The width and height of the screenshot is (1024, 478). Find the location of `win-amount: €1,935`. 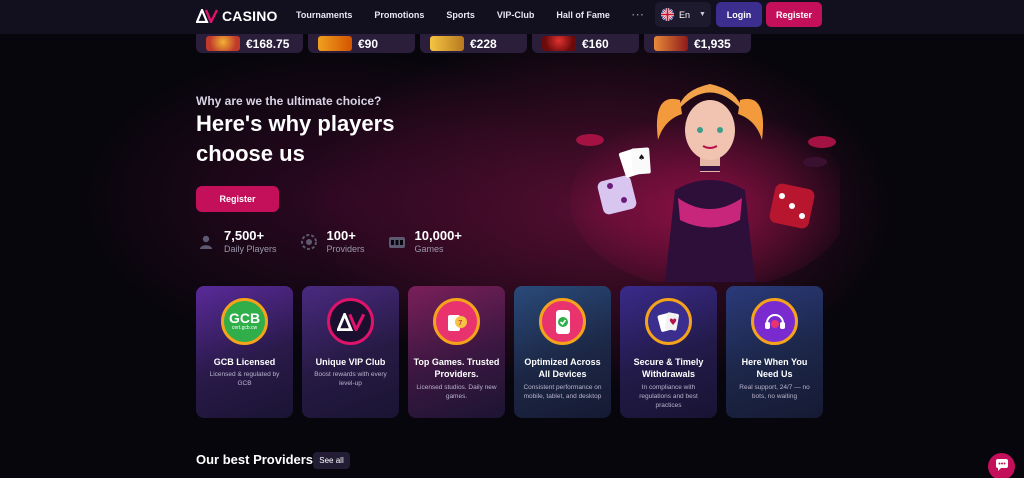

win-amount: €1,935 is located at coordinates (712, 43).